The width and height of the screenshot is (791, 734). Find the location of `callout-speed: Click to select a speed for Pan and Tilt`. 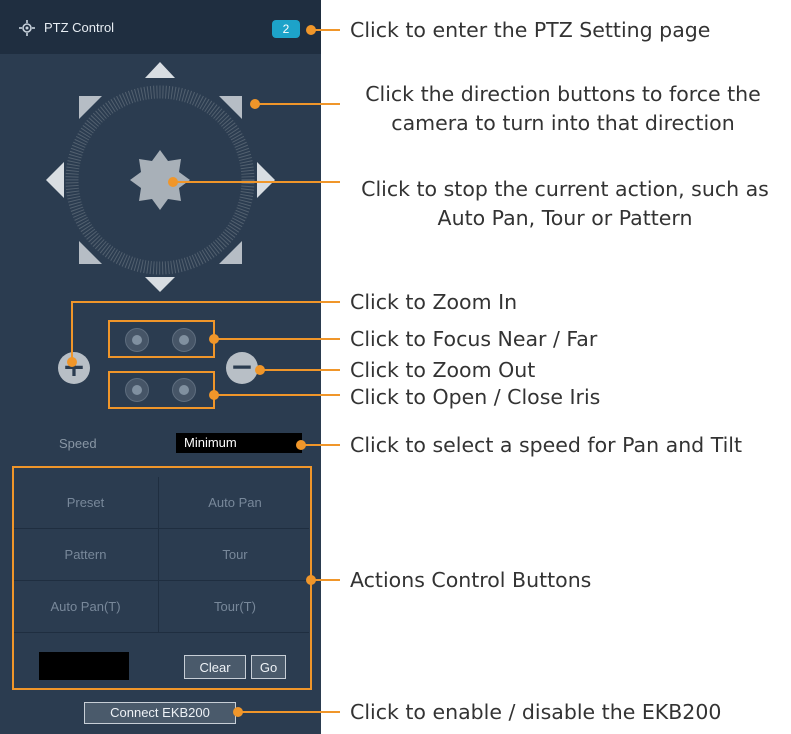

callout-speed: Click to select a speed for Pan and Tilt is located at coordinates (546, 445).